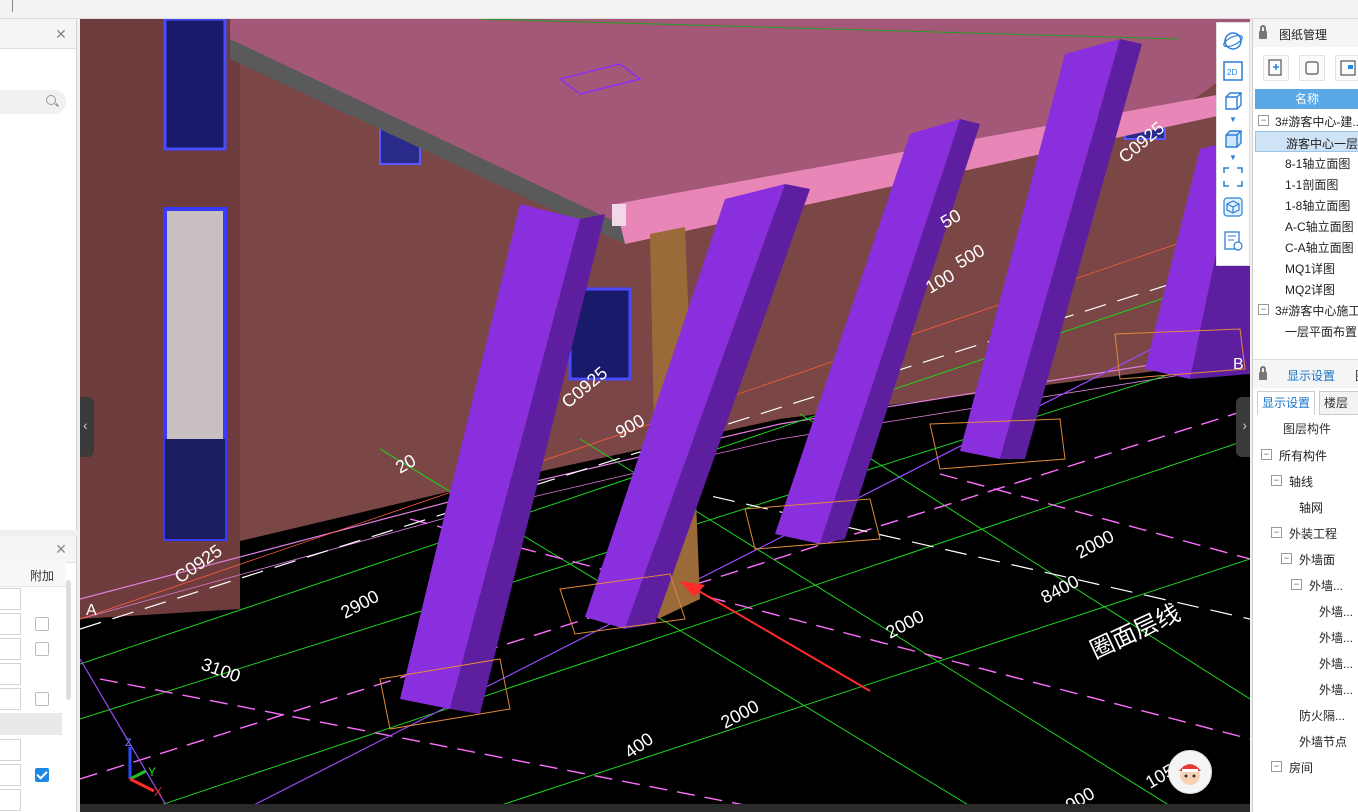  What do you see at coordinates (38, 549) in the screenshot?
I see `left-panel-bottom-header: ✕` at bounding box center [38, 549].